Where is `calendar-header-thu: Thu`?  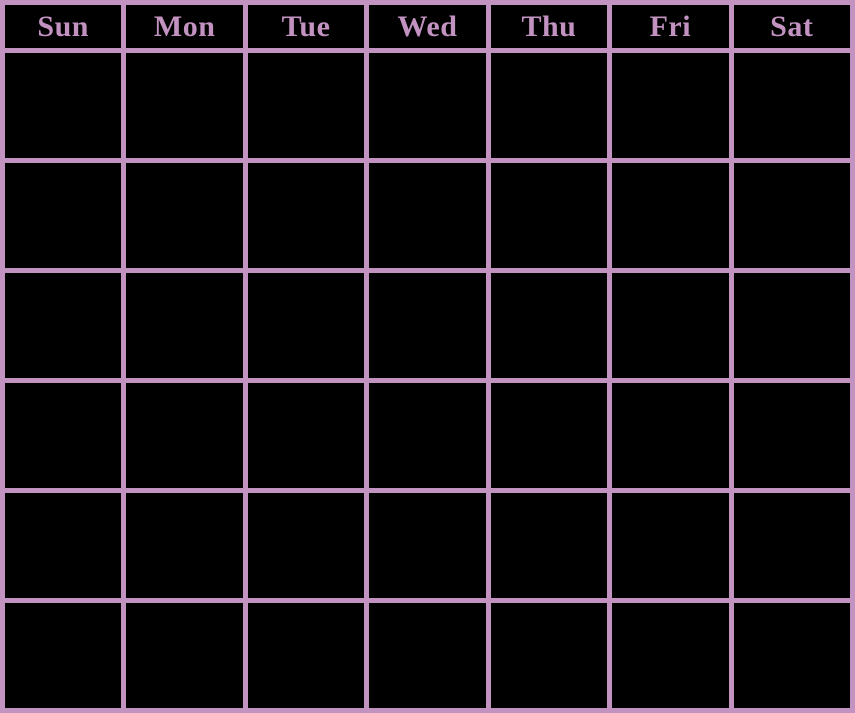 calendar-header-thu: Thu is located at coordinates (551, 26).